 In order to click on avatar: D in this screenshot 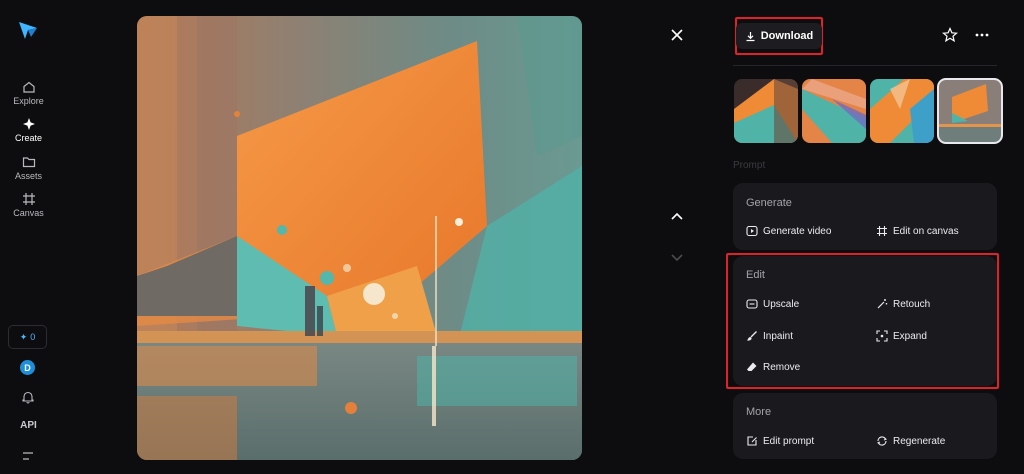, I will do `click(27, 367)`.